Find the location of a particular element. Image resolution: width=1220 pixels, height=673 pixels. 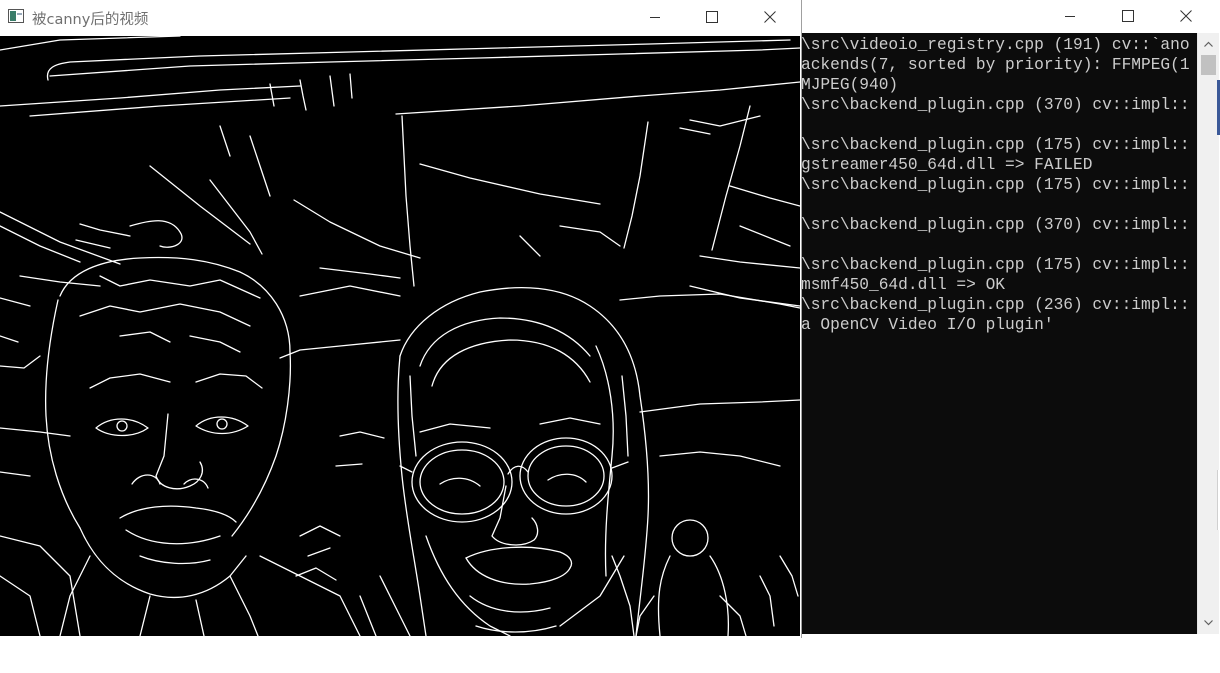

console-line: msmf450_64d.dll => OK is located at coordinates (903, 285).